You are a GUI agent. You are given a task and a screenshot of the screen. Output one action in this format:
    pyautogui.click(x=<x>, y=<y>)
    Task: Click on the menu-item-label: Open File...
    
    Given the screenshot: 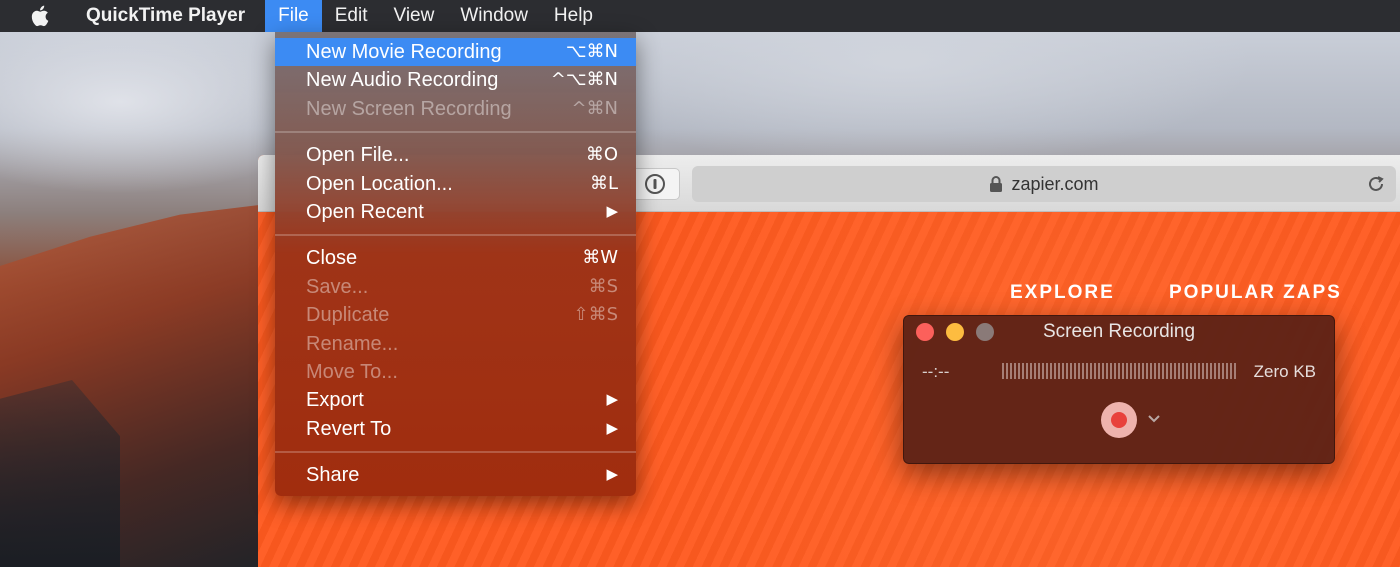 What is the action you would take?
    pyautogui.click(x=358, y=155)
    